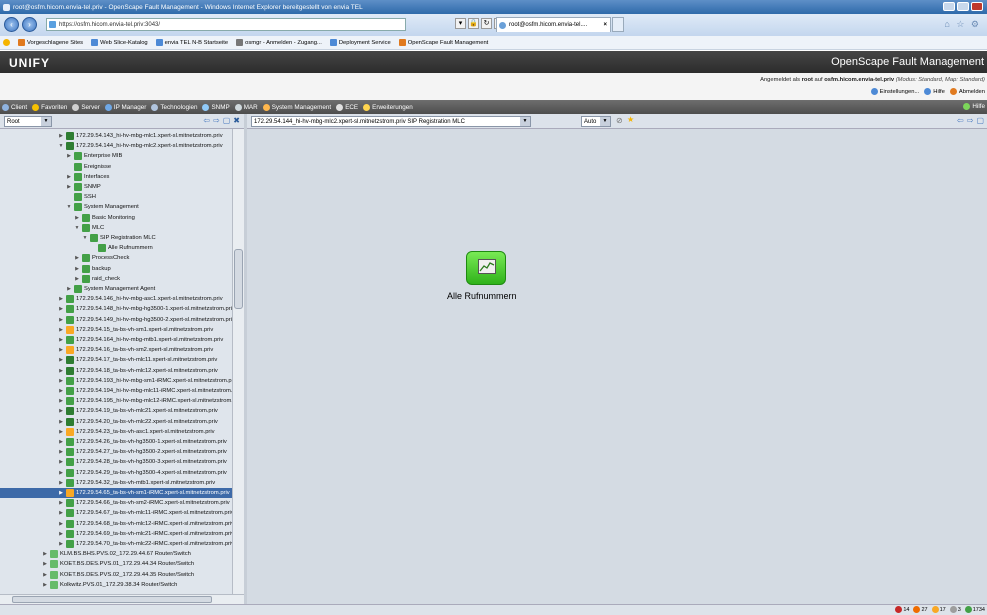 The height and width of the screenshot is (615, 987). Describe the element at coordinates (902, 609) in the screenshot. I see `status-critical: 14` at that location.